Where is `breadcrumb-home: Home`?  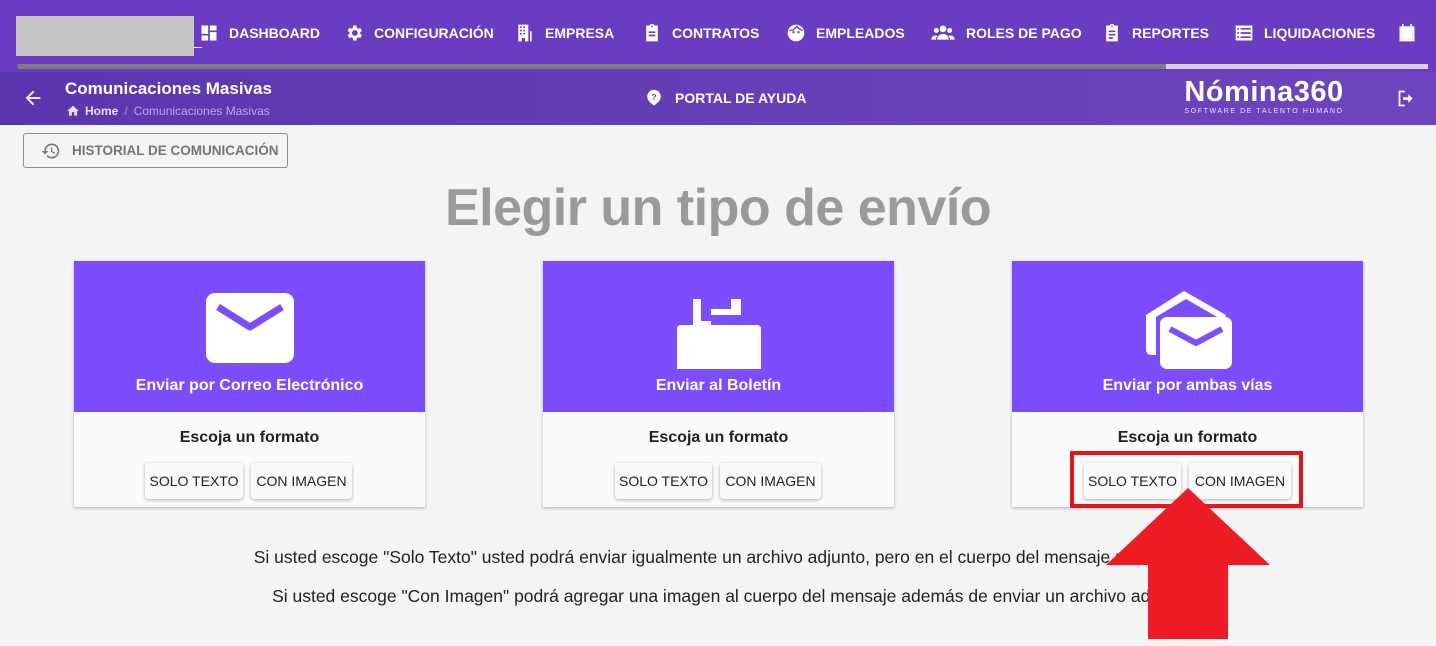 breadcrumb-home: Home is located at coordinates (92, 111).